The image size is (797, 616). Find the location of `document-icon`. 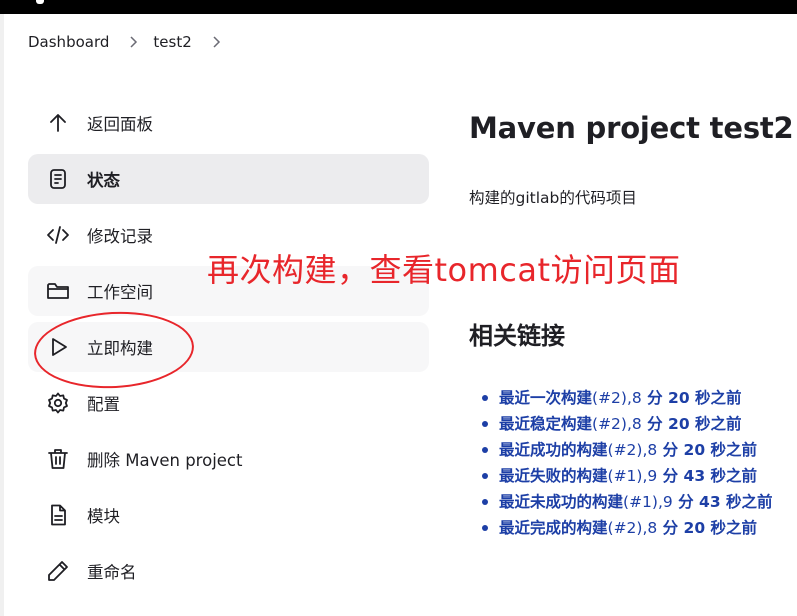

document-icon is located at coordinates (58, 179).